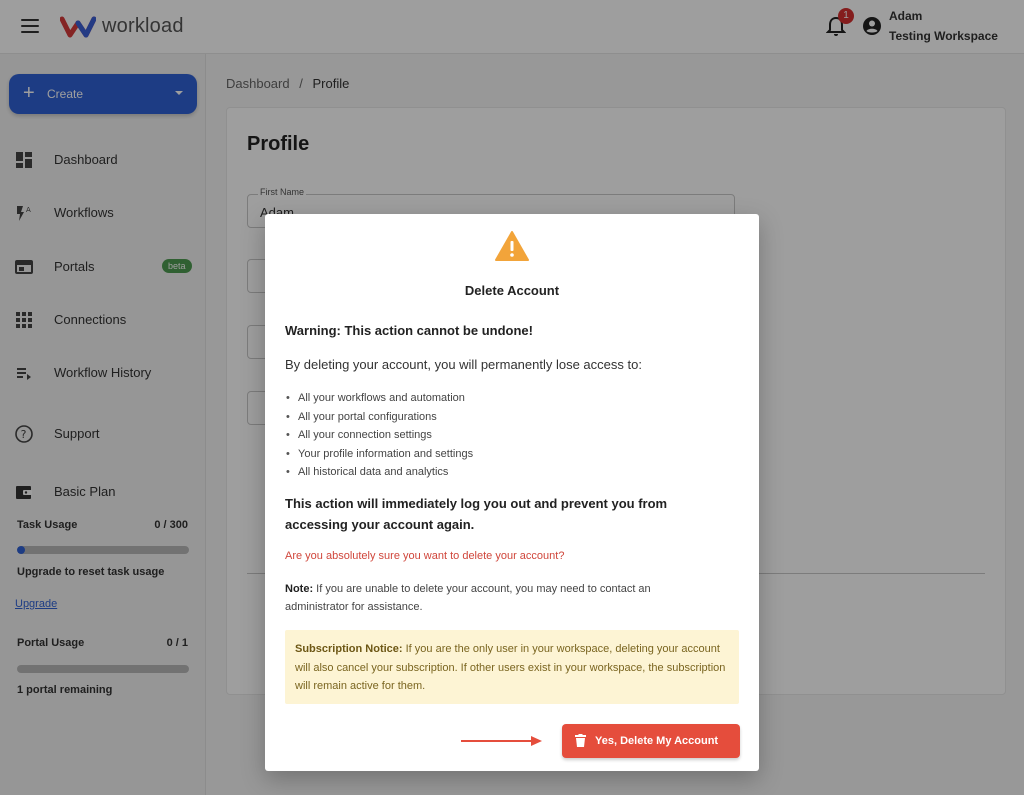 This screenshot has width=1024, height=795. What do you see at coordinates (651, 741) in the screenshot?
I see `confirm-delete-button: Yes, Delete My Account` at bounding box center [651, 741].